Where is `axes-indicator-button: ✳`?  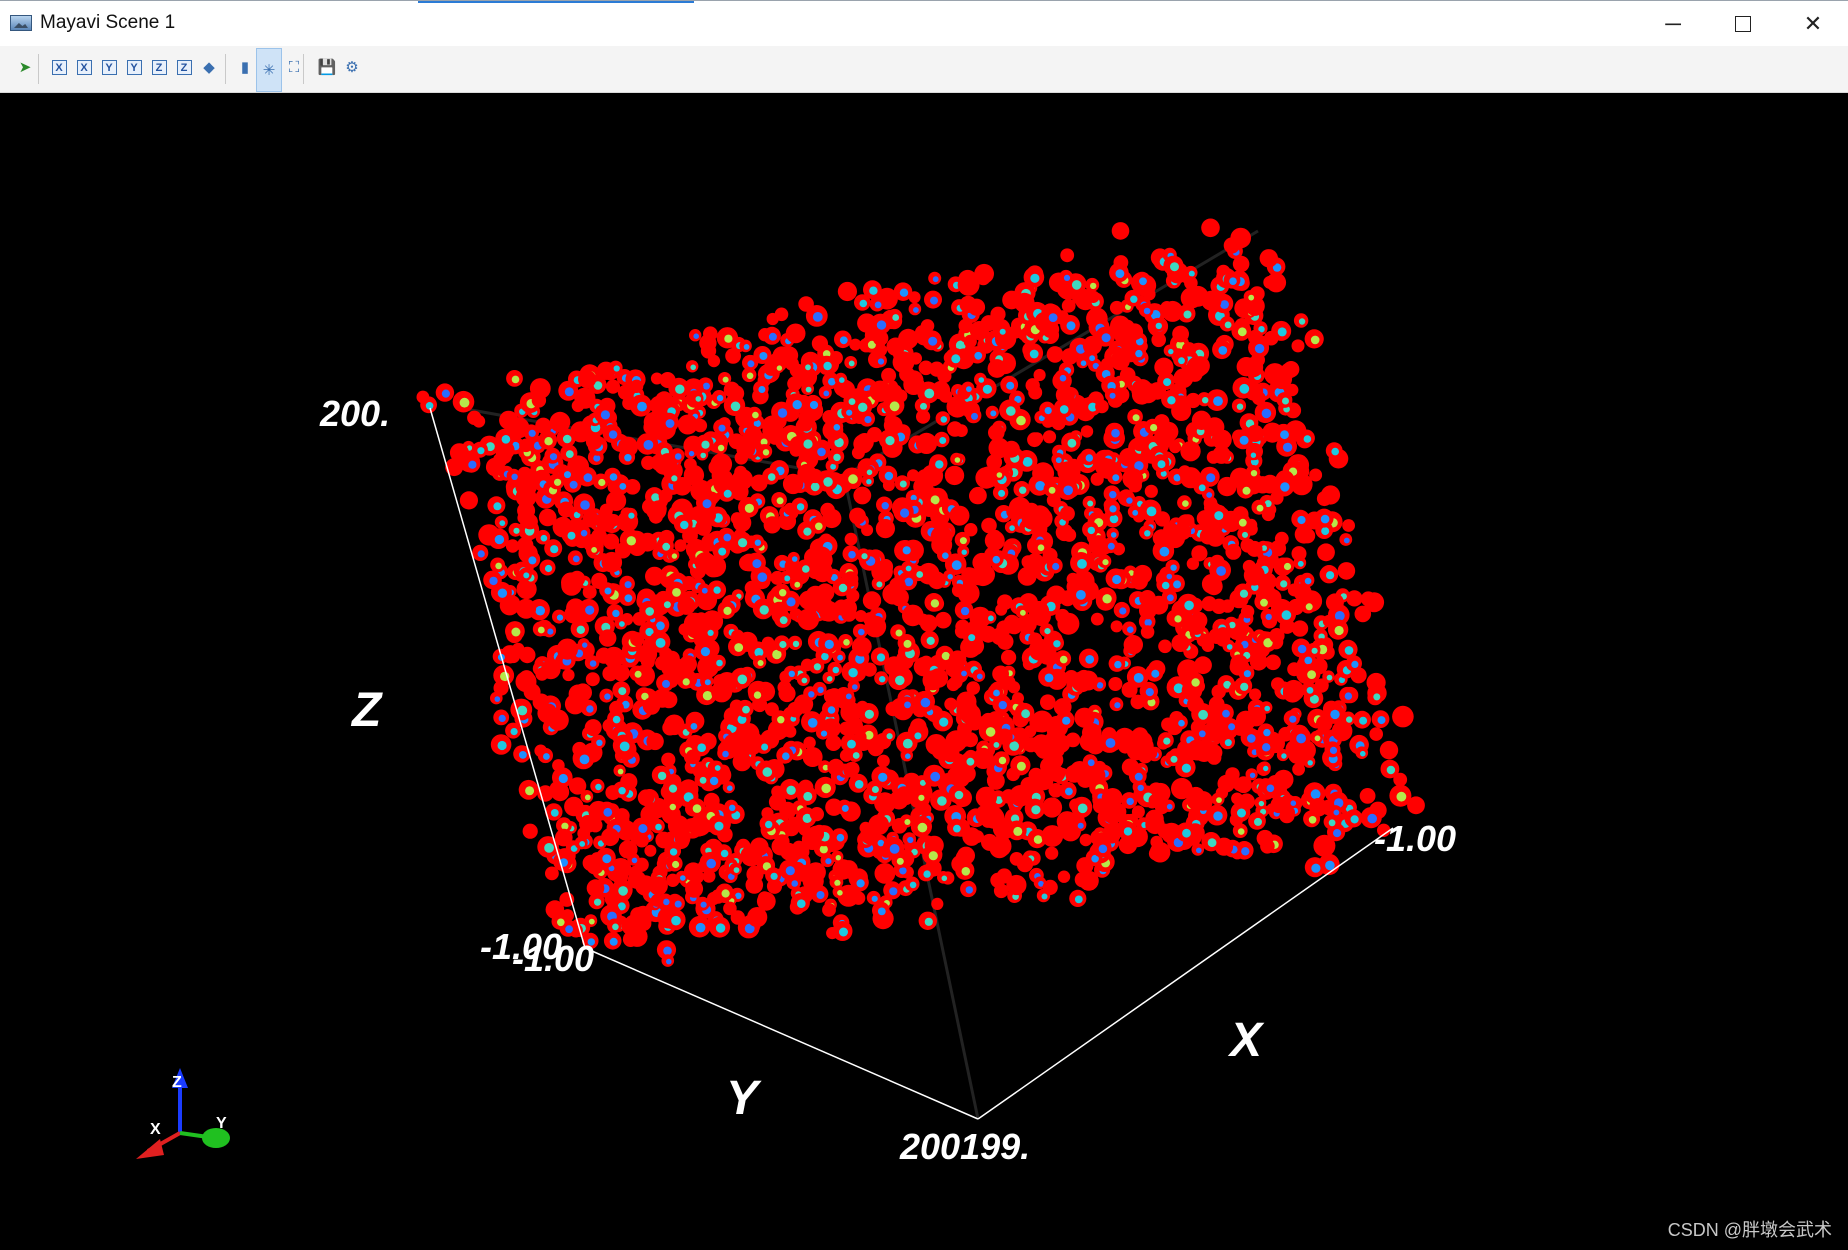 axes-indicator-button: ✳ is located at coordinates (269, 70).